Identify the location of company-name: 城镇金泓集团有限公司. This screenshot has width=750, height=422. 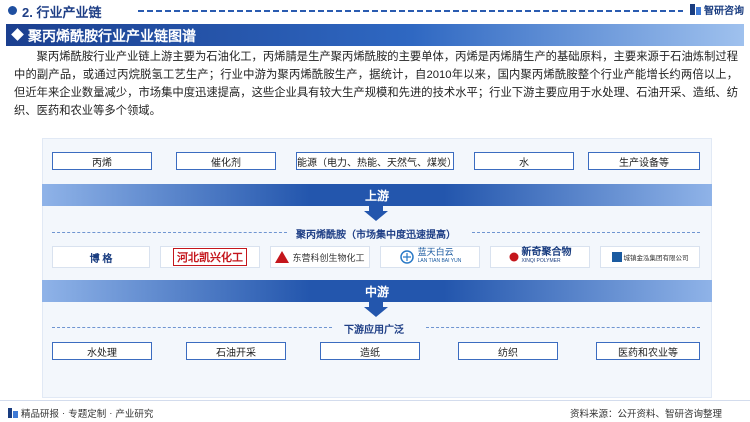
(656, 258).